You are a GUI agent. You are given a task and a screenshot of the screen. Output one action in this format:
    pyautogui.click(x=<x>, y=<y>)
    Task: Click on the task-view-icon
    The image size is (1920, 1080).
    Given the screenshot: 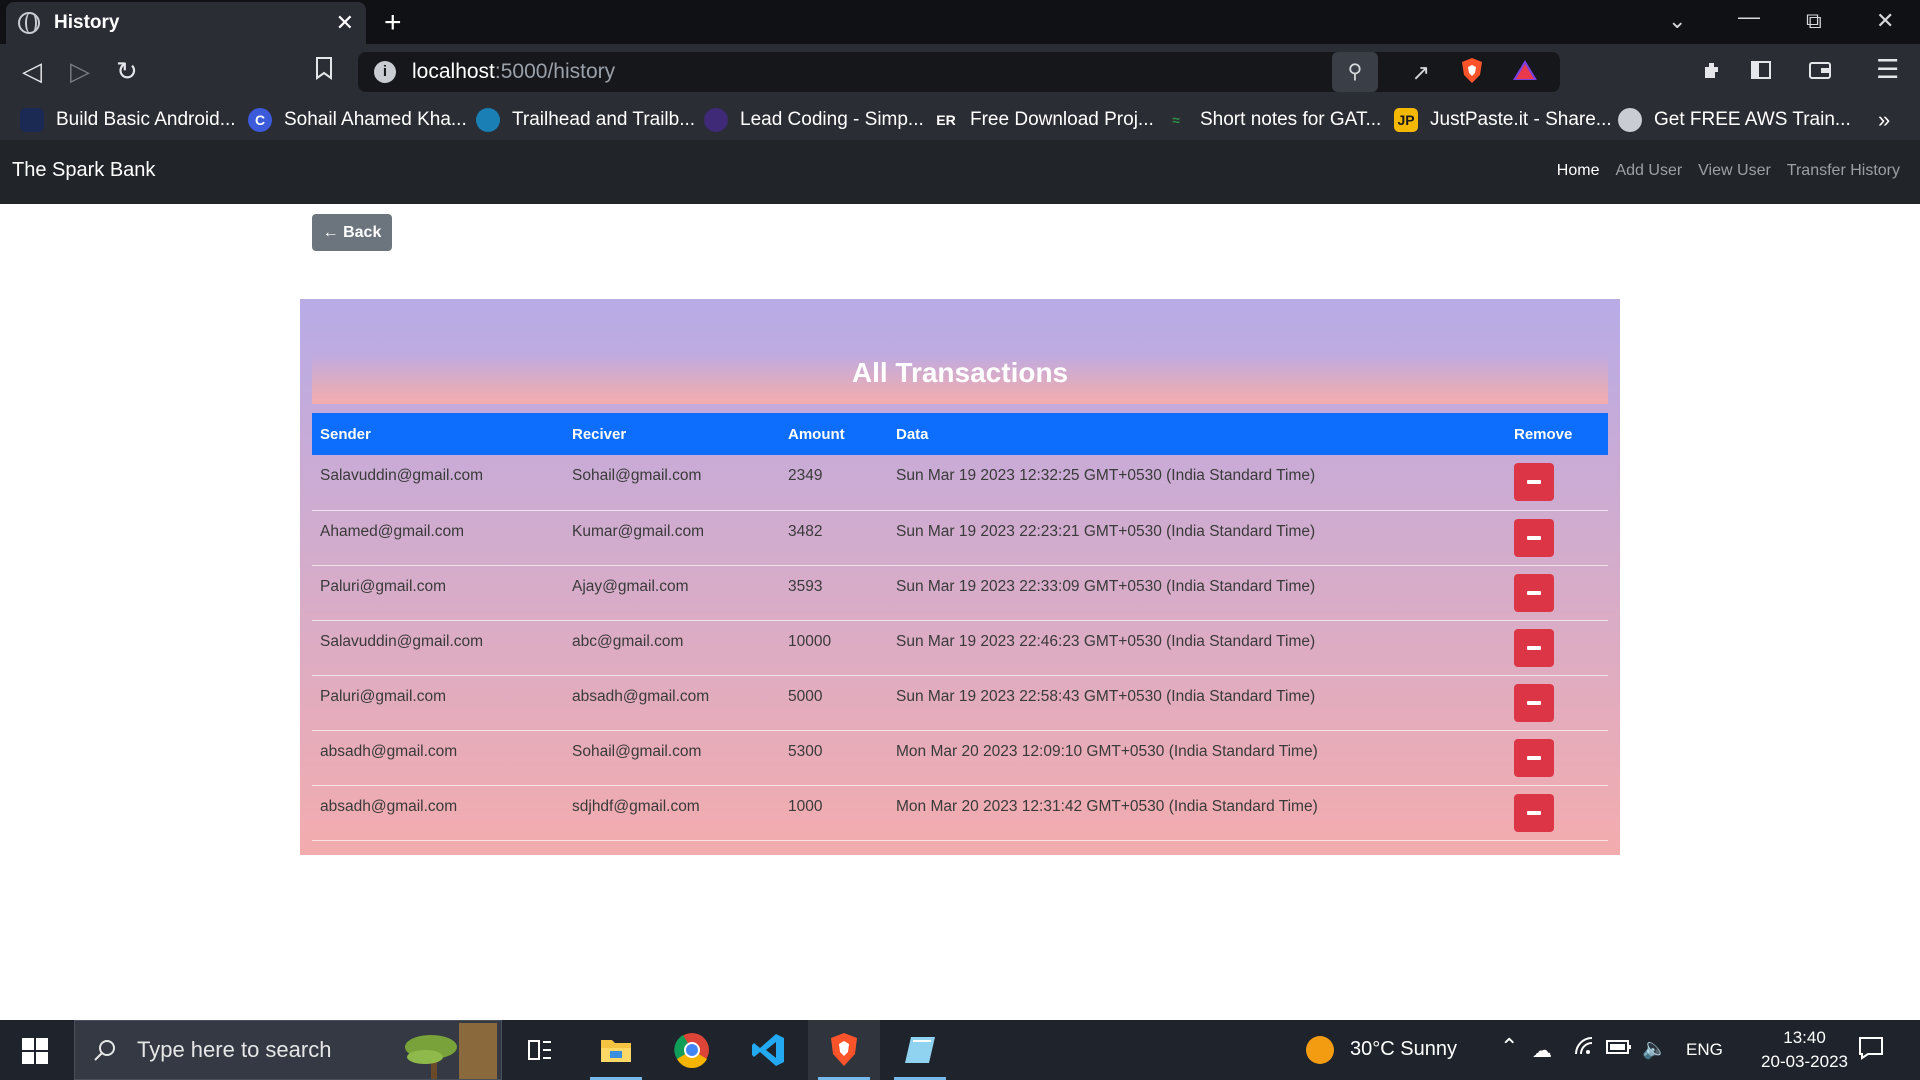 What is the action you would take?
    pyautogui.click(x=540, y=1050)
    